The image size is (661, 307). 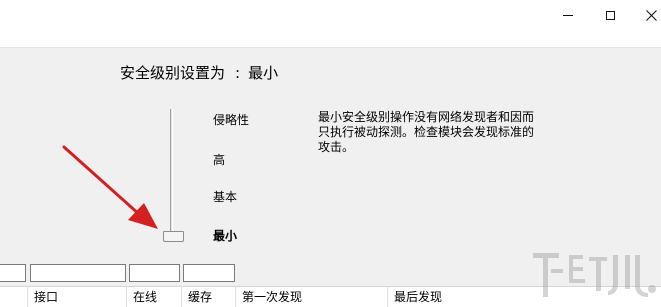 I want to click on column-header-interface: 接口, so click(x=77, y=297).